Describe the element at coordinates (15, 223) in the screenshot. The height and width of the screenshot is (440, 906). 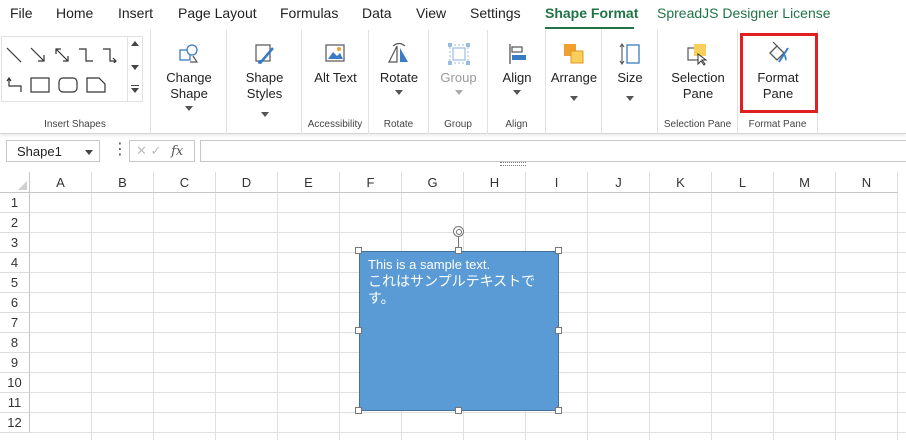
I see `row-header: 2` at that location.